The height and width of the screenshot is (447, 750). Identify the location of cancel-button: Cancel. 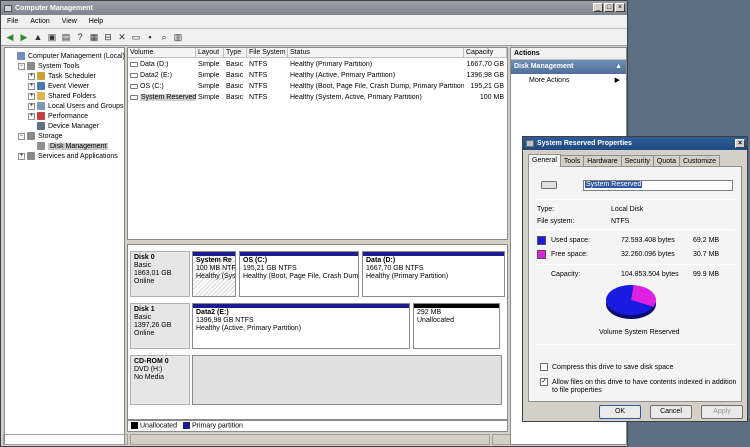
(671, 412).